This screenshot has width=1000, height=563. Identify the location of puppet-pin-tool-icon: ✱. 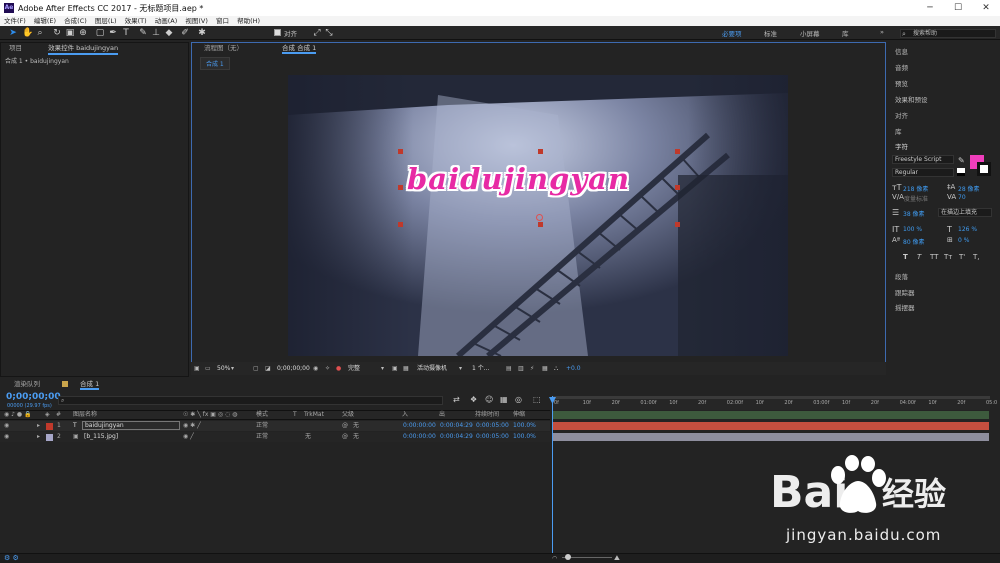
(202, 33).